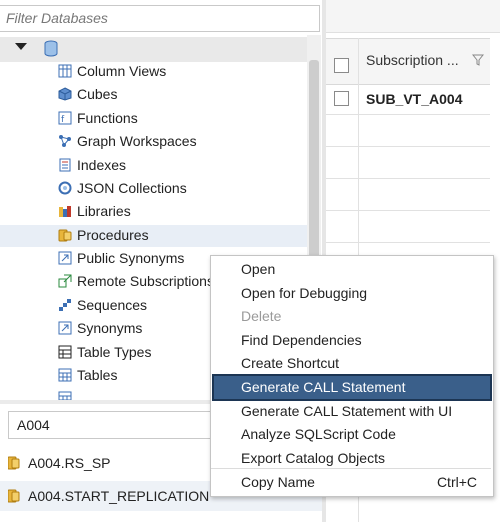  I want to click on menu-item-create-shortcut: Create Shortcut, so click(351, 363).